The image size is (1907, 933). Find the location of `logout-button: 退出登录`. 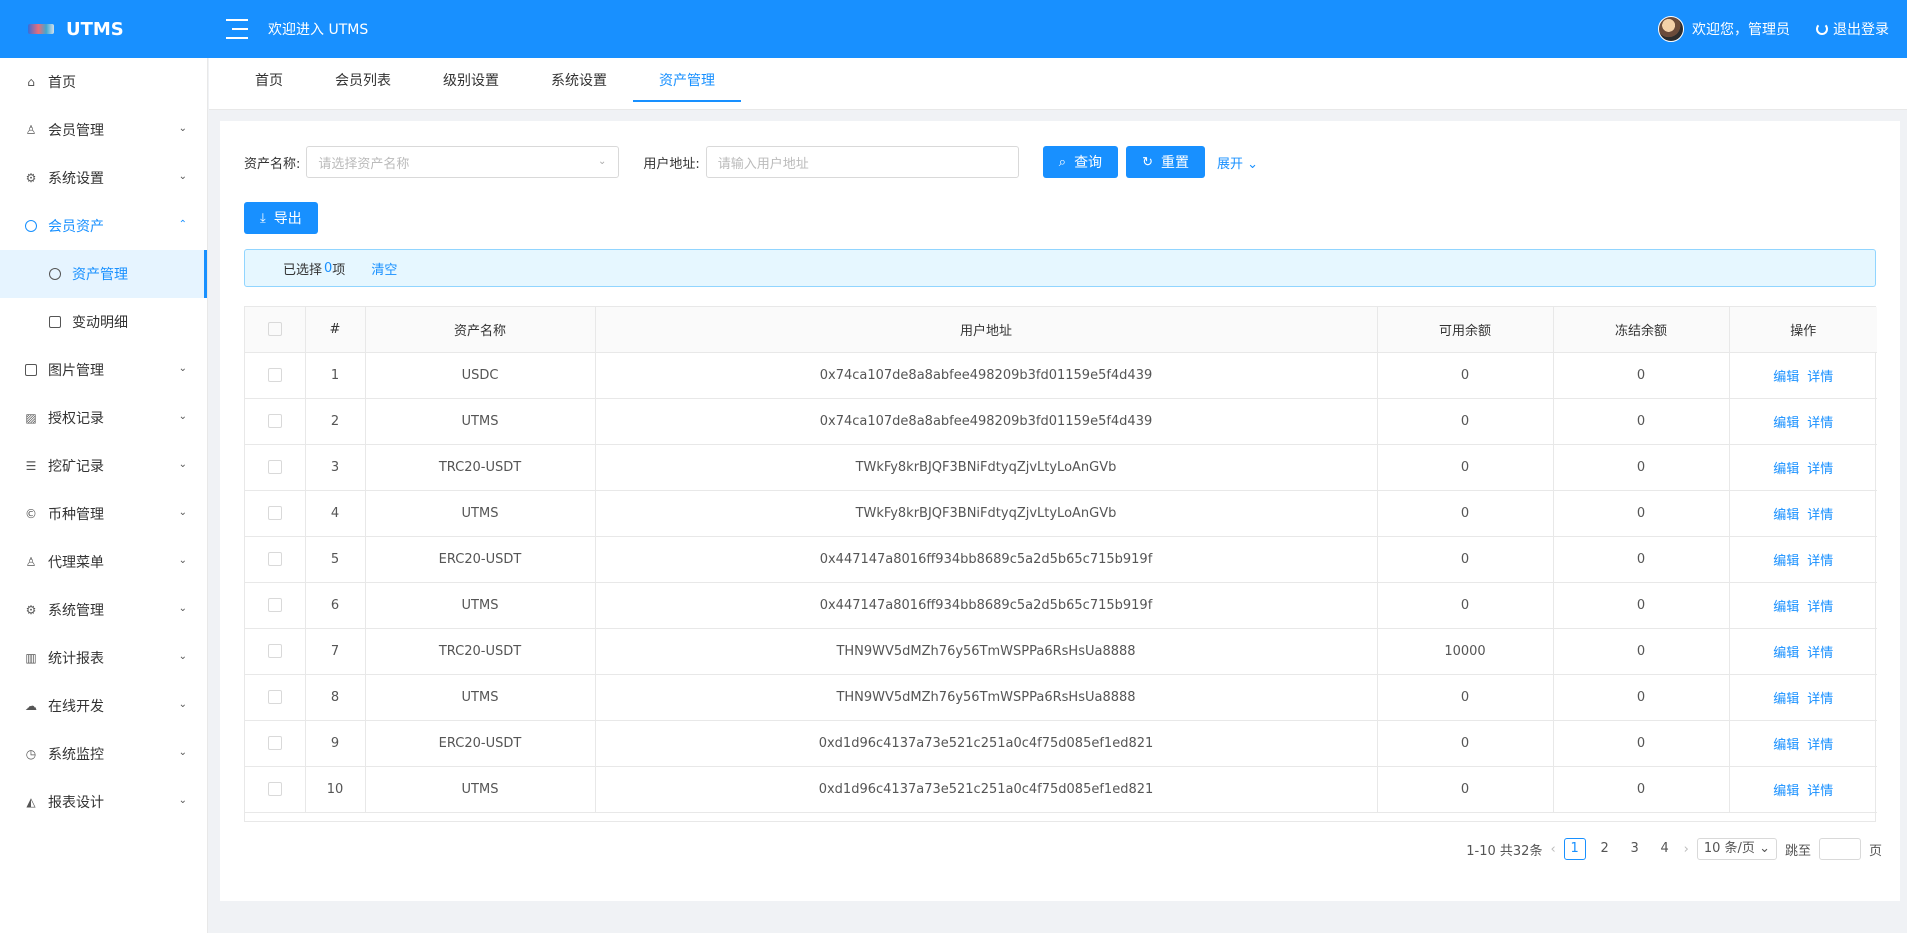

logout-button: 退出登录 is located at coordinates (1852, 29).